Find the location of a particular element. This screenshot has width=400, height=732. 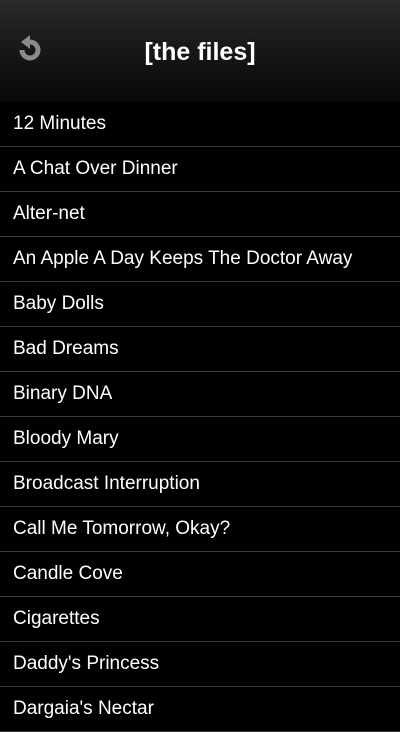

list-item: Cigarettes is located at coordinates (200, 619).